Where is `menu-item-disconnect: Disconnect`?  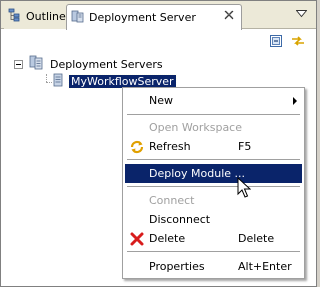
menu-item-disconnect: Disconnect is located at coordinates (213, 219).